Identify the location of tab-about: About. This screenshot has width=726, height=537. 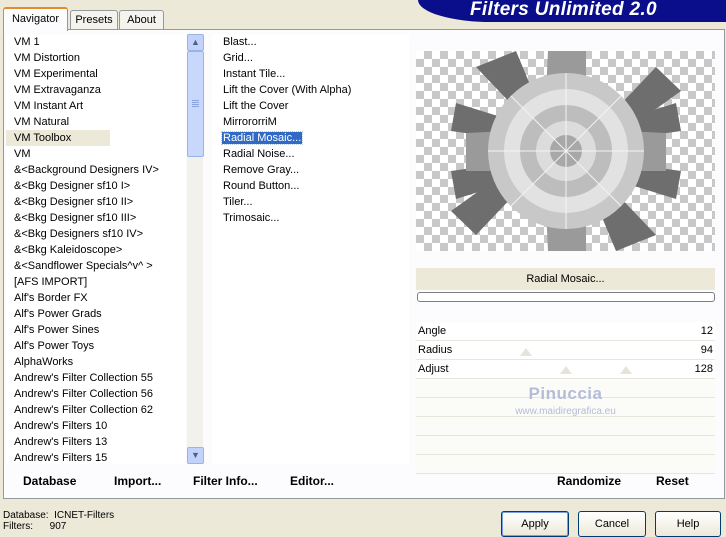
(141, 19).